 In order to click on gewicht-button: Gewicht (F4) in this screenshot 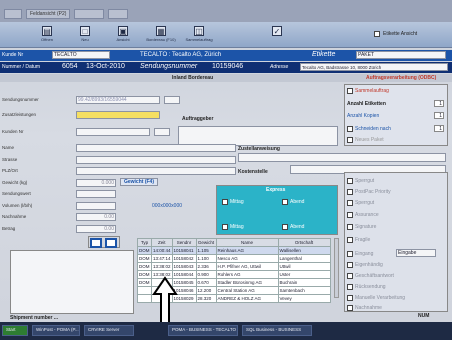, I will do `click(139, 182)`.